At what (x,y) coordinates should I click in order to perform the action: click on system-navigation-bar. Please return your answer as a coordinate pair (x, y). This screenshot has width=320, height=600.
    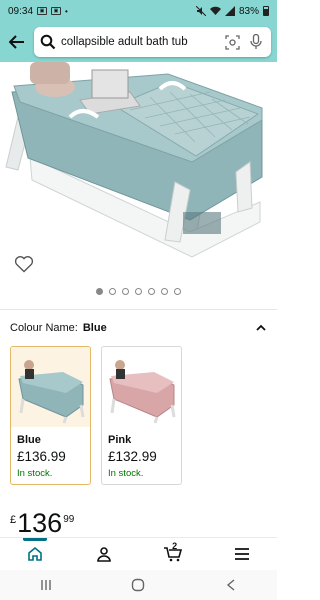
    Looking at the image, I should click on (138, 585).